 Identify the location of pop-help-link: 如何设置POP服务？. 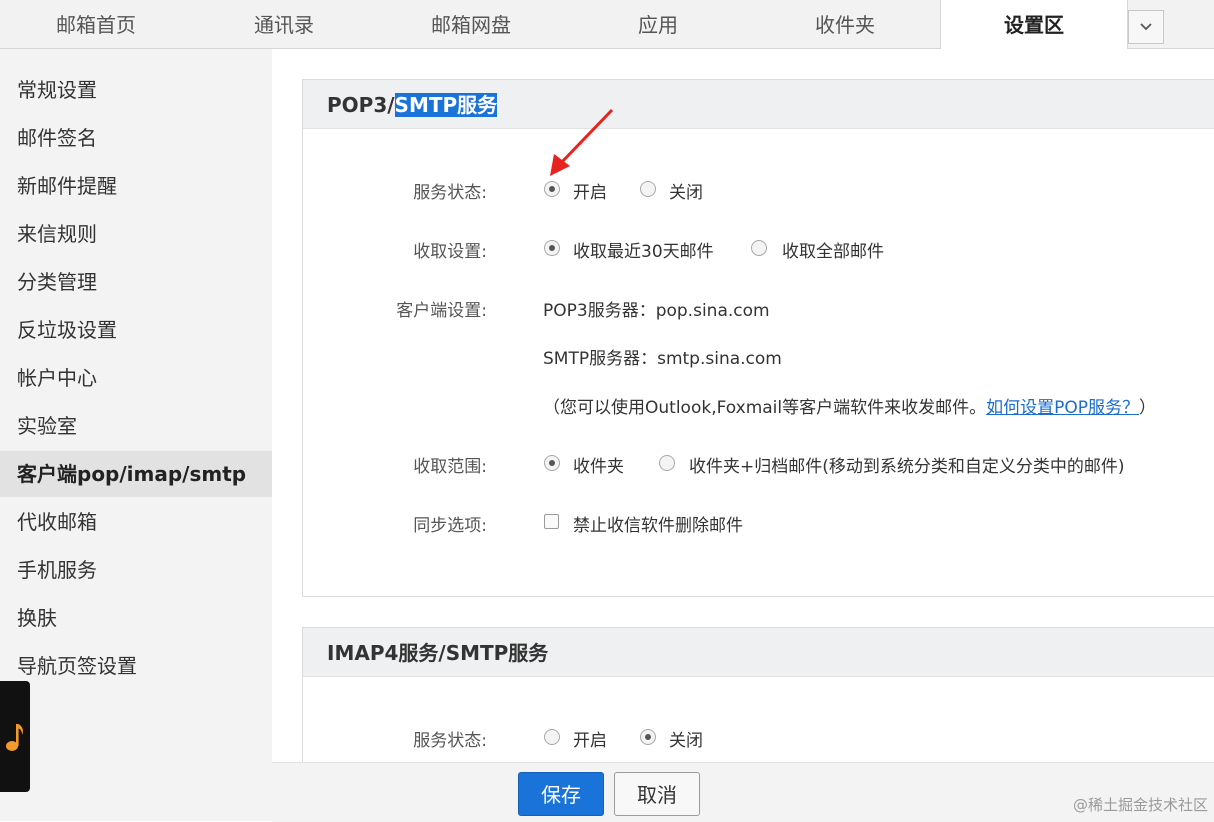
(1062, 408).